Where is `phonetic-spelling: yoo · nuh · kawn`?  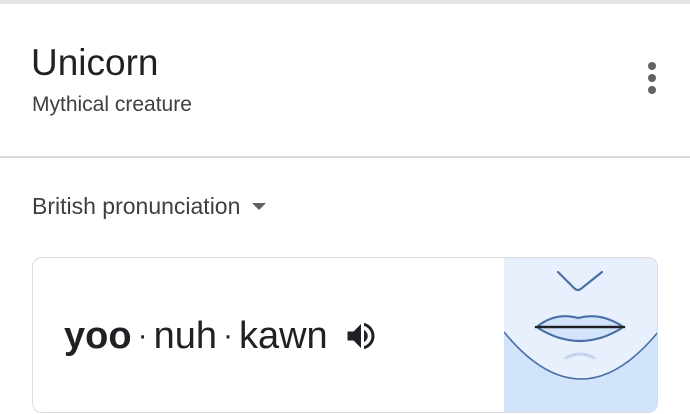 phonetic-spelling: yoo · nuh · kawn is located at coordinates (222, 336).